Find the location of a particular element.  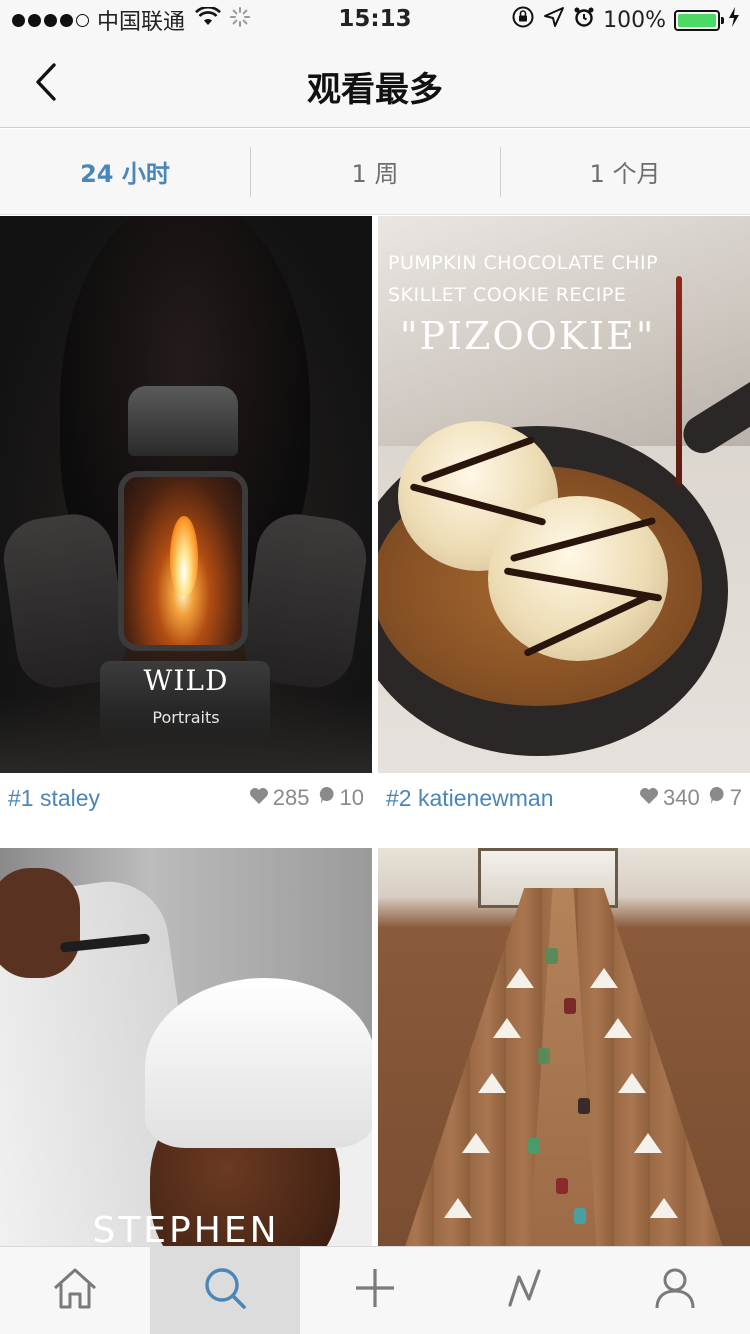

comment-count: 10 is located at coordinates (351, 797).